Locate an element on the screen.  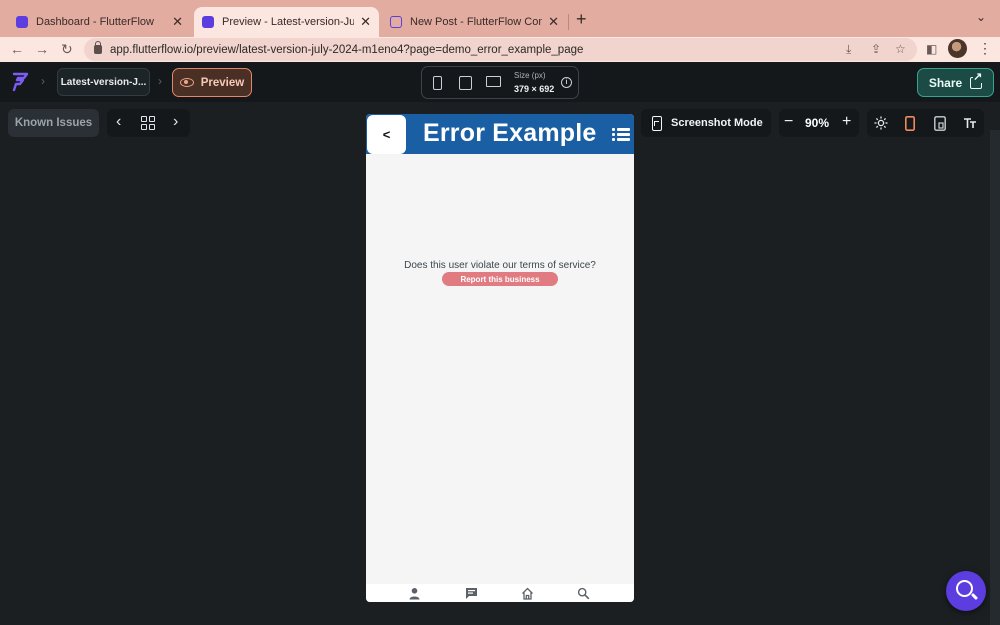
tab-community: New Post - FlutterFlow Commu ✕ is located at coordinates (474, 22).